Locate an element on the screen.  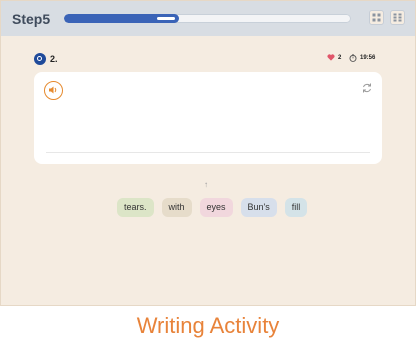
hearts-counter: 2 is located at coordinates (334, 57).